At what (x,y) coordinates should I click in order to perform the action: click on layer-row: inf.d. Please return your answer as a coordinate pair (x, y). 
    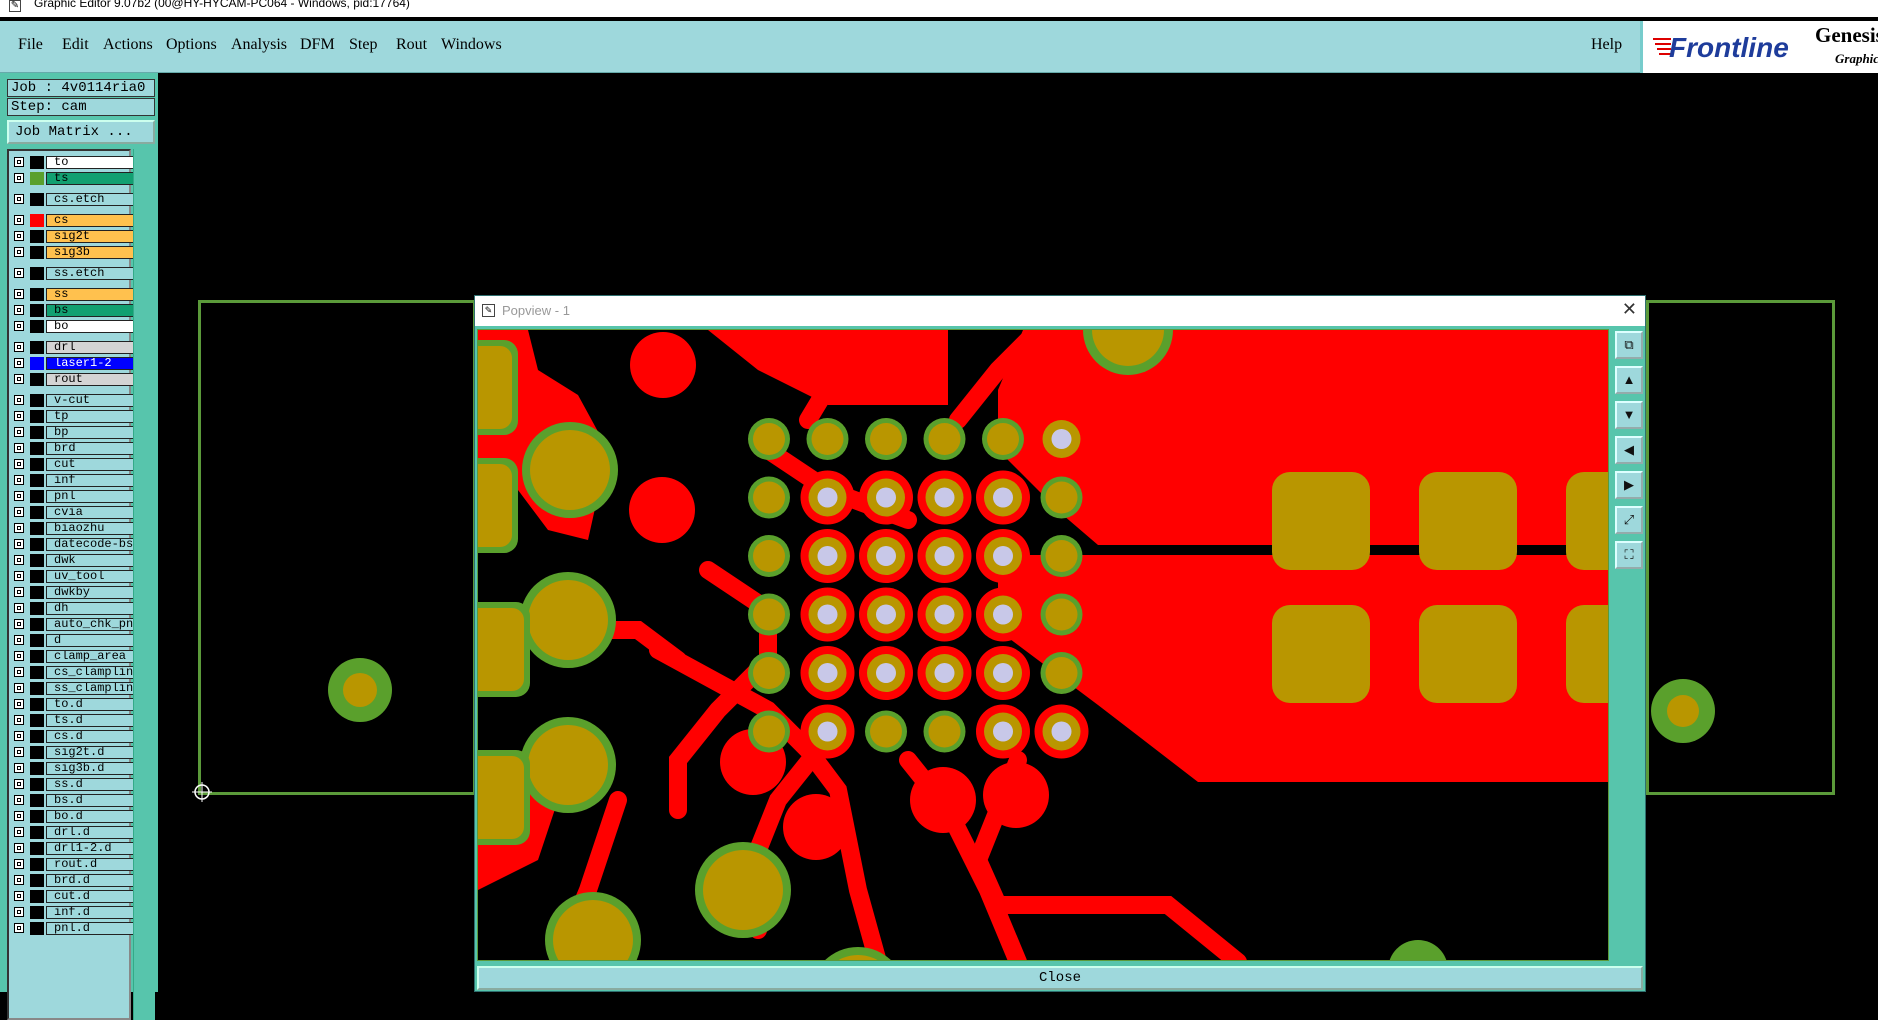
    Looking at the image, I should click on (72, 912).